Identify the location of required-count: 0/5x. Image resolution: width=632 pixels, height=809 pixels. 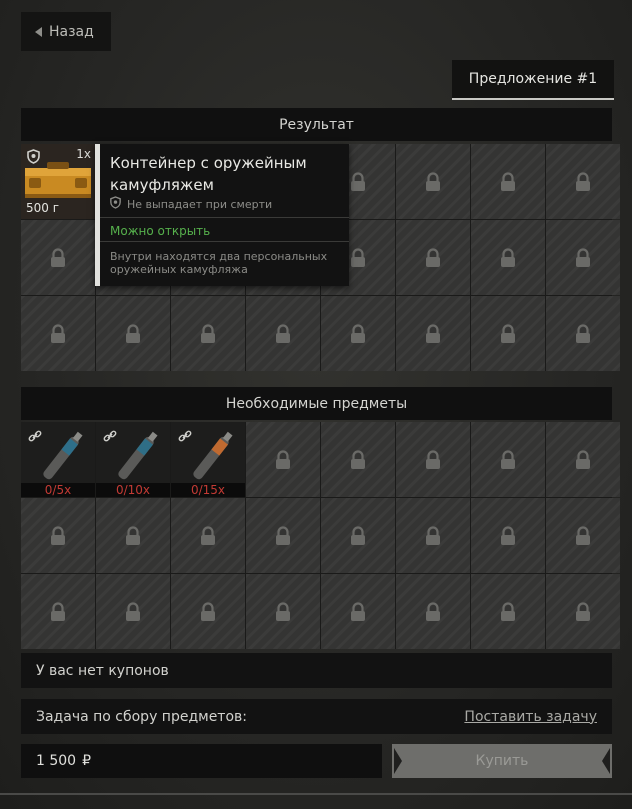
(58, 490).